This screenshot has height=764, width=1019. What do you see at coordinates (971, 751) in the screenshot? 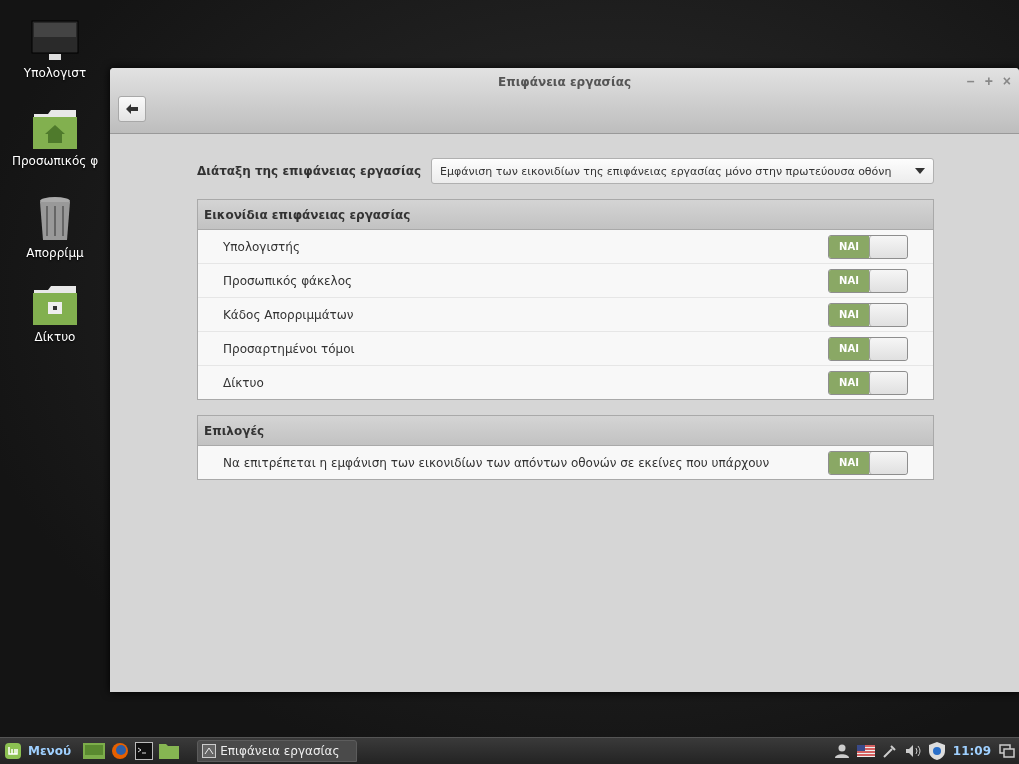
I see `clock: 11:09` at bounding box center [971, 751].